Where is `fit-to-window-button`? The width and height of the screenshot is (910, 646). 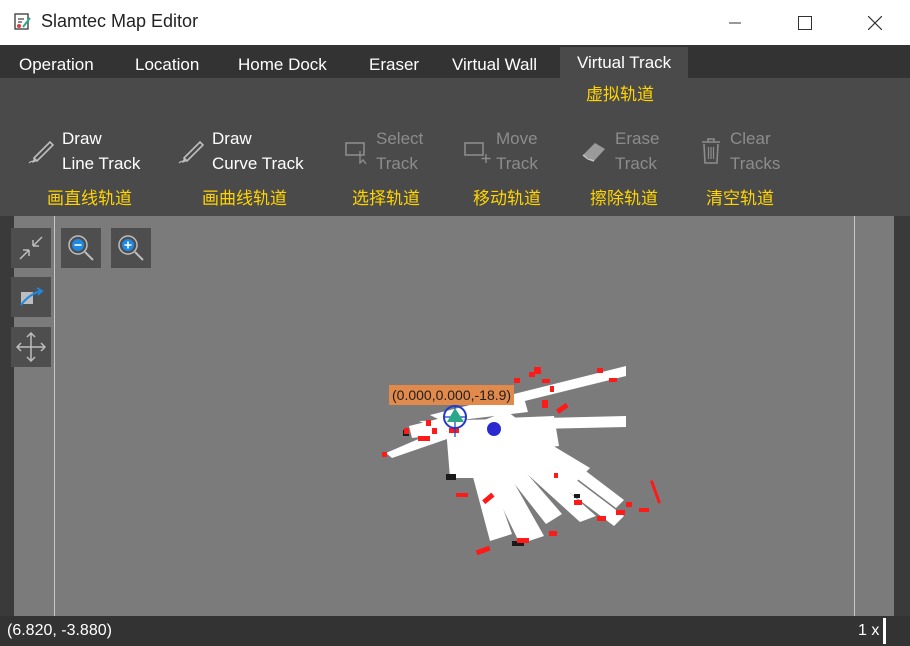 fit-to-window-button is located at coordinates (31, 248).